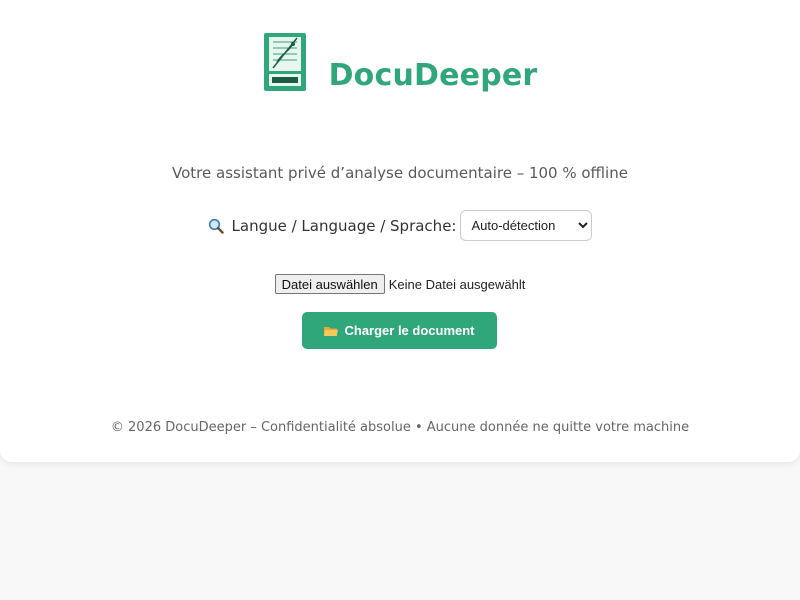 The image size is (800, 600). I want to click on file-status: Keine Datei ausgewählt, so click(457, 284).